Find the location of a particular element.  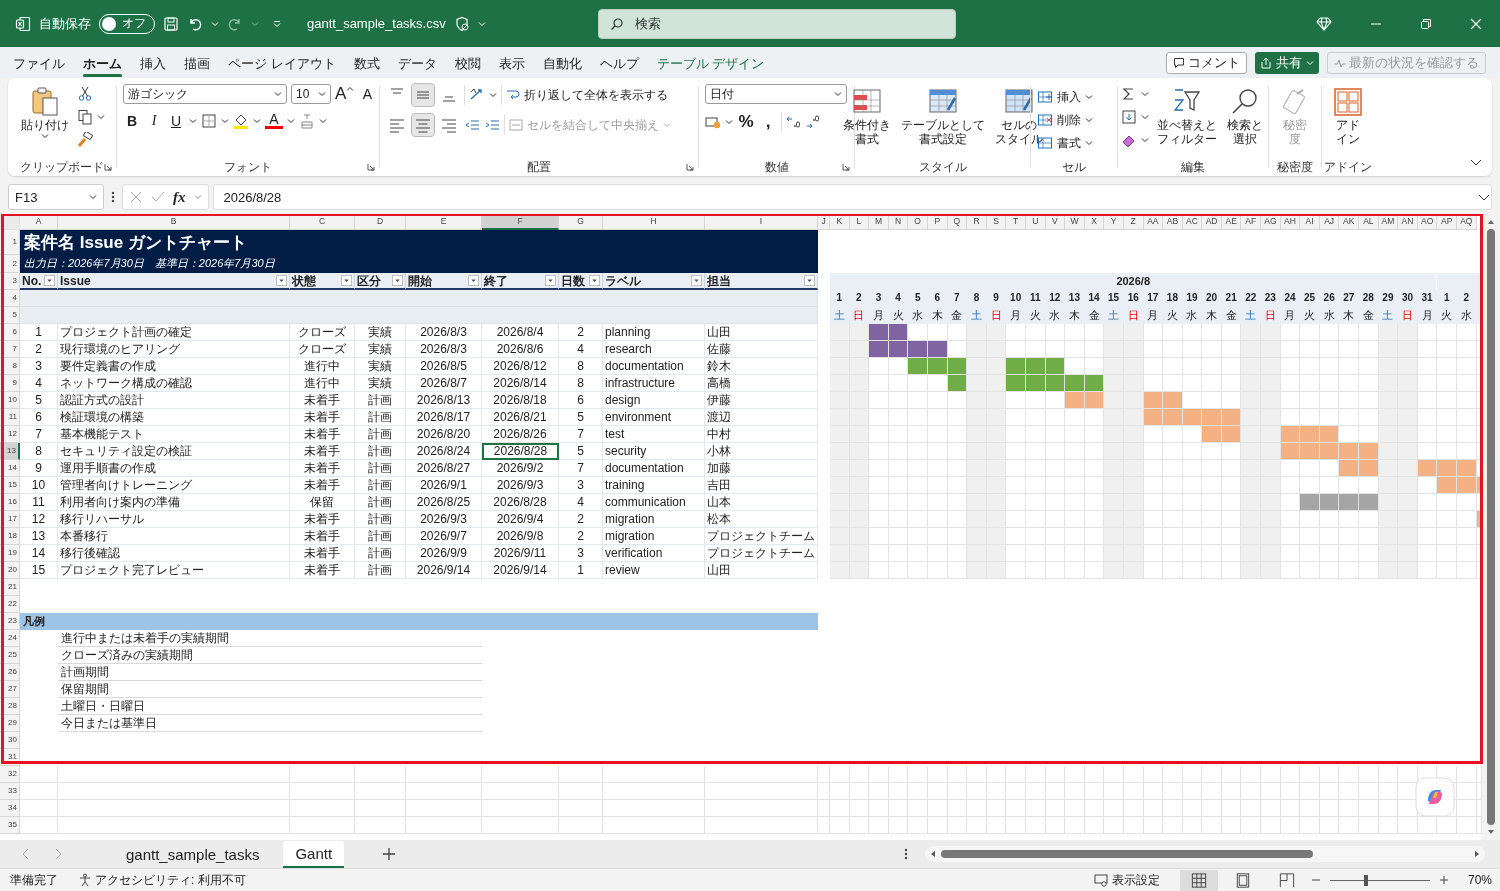

search-field: 検索 is located at coordinates (776, 23).